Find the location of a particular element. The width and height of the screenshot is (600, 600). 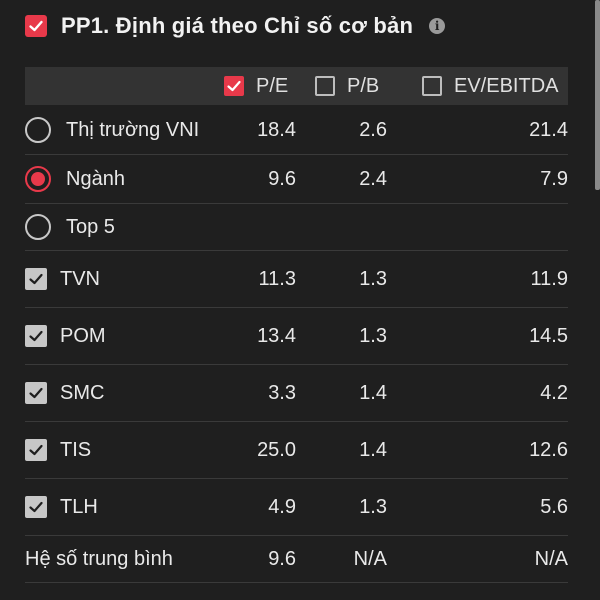

check-icon is located at coordinates (36, 26).